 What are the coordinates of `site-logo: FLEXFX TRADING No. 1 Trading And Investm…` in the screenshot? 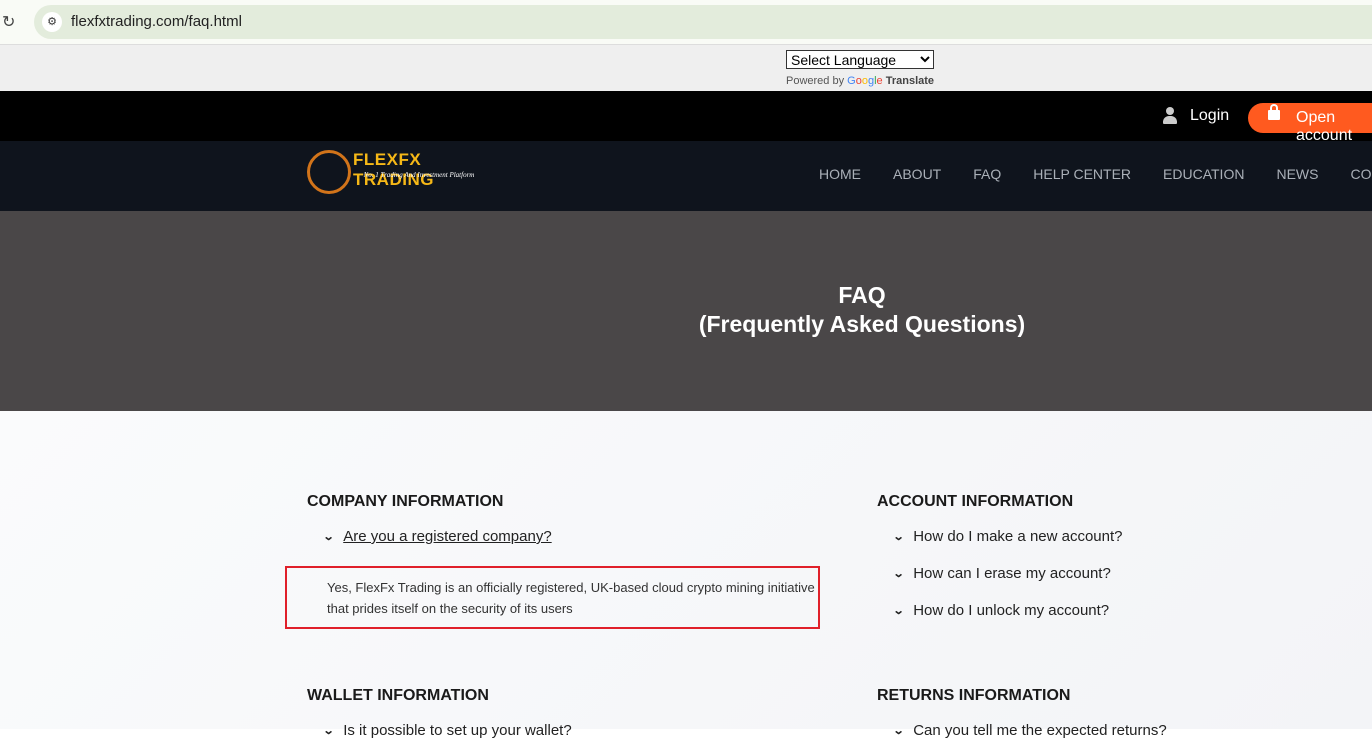 It's located at (402, 173).